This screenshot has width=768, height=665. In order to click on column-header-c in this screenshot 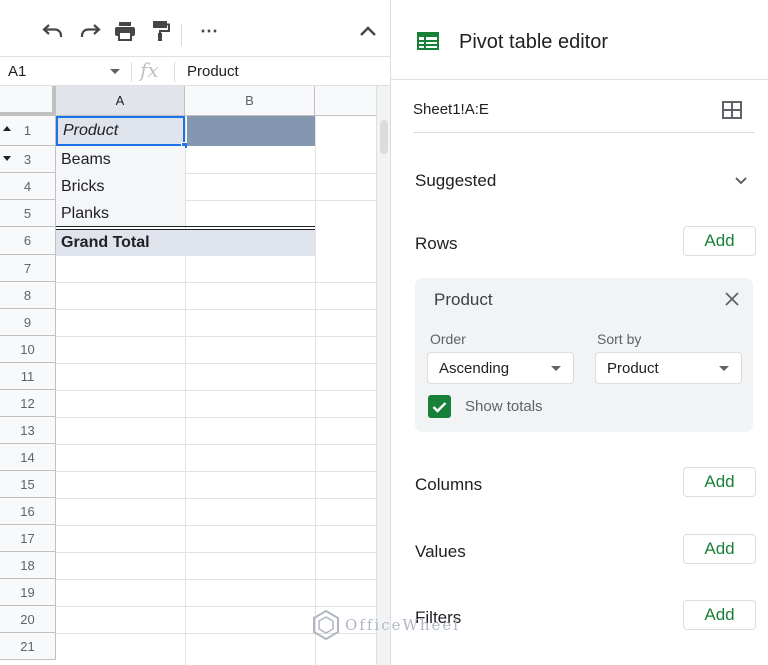, I will do `click(345, 101)`.